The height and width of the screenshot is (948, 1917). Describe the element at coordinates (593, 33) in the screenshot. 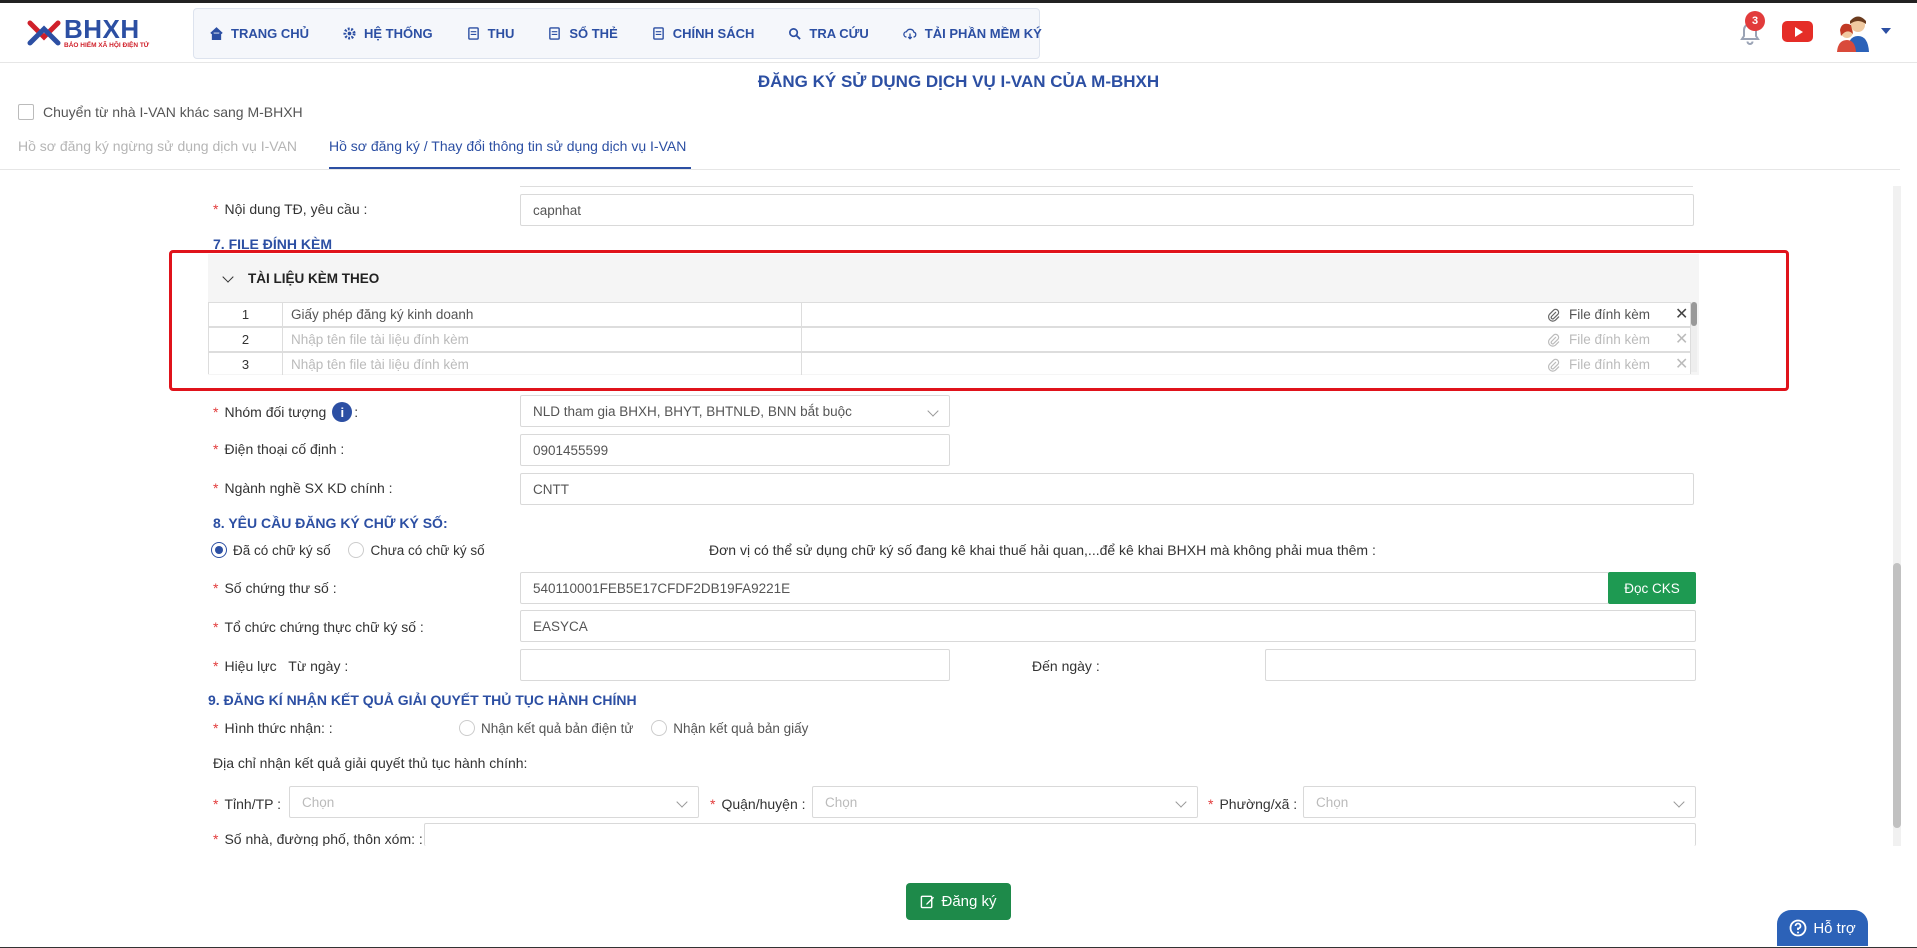

I see `nav-so-the-label: SỔ THẺ` at that location.